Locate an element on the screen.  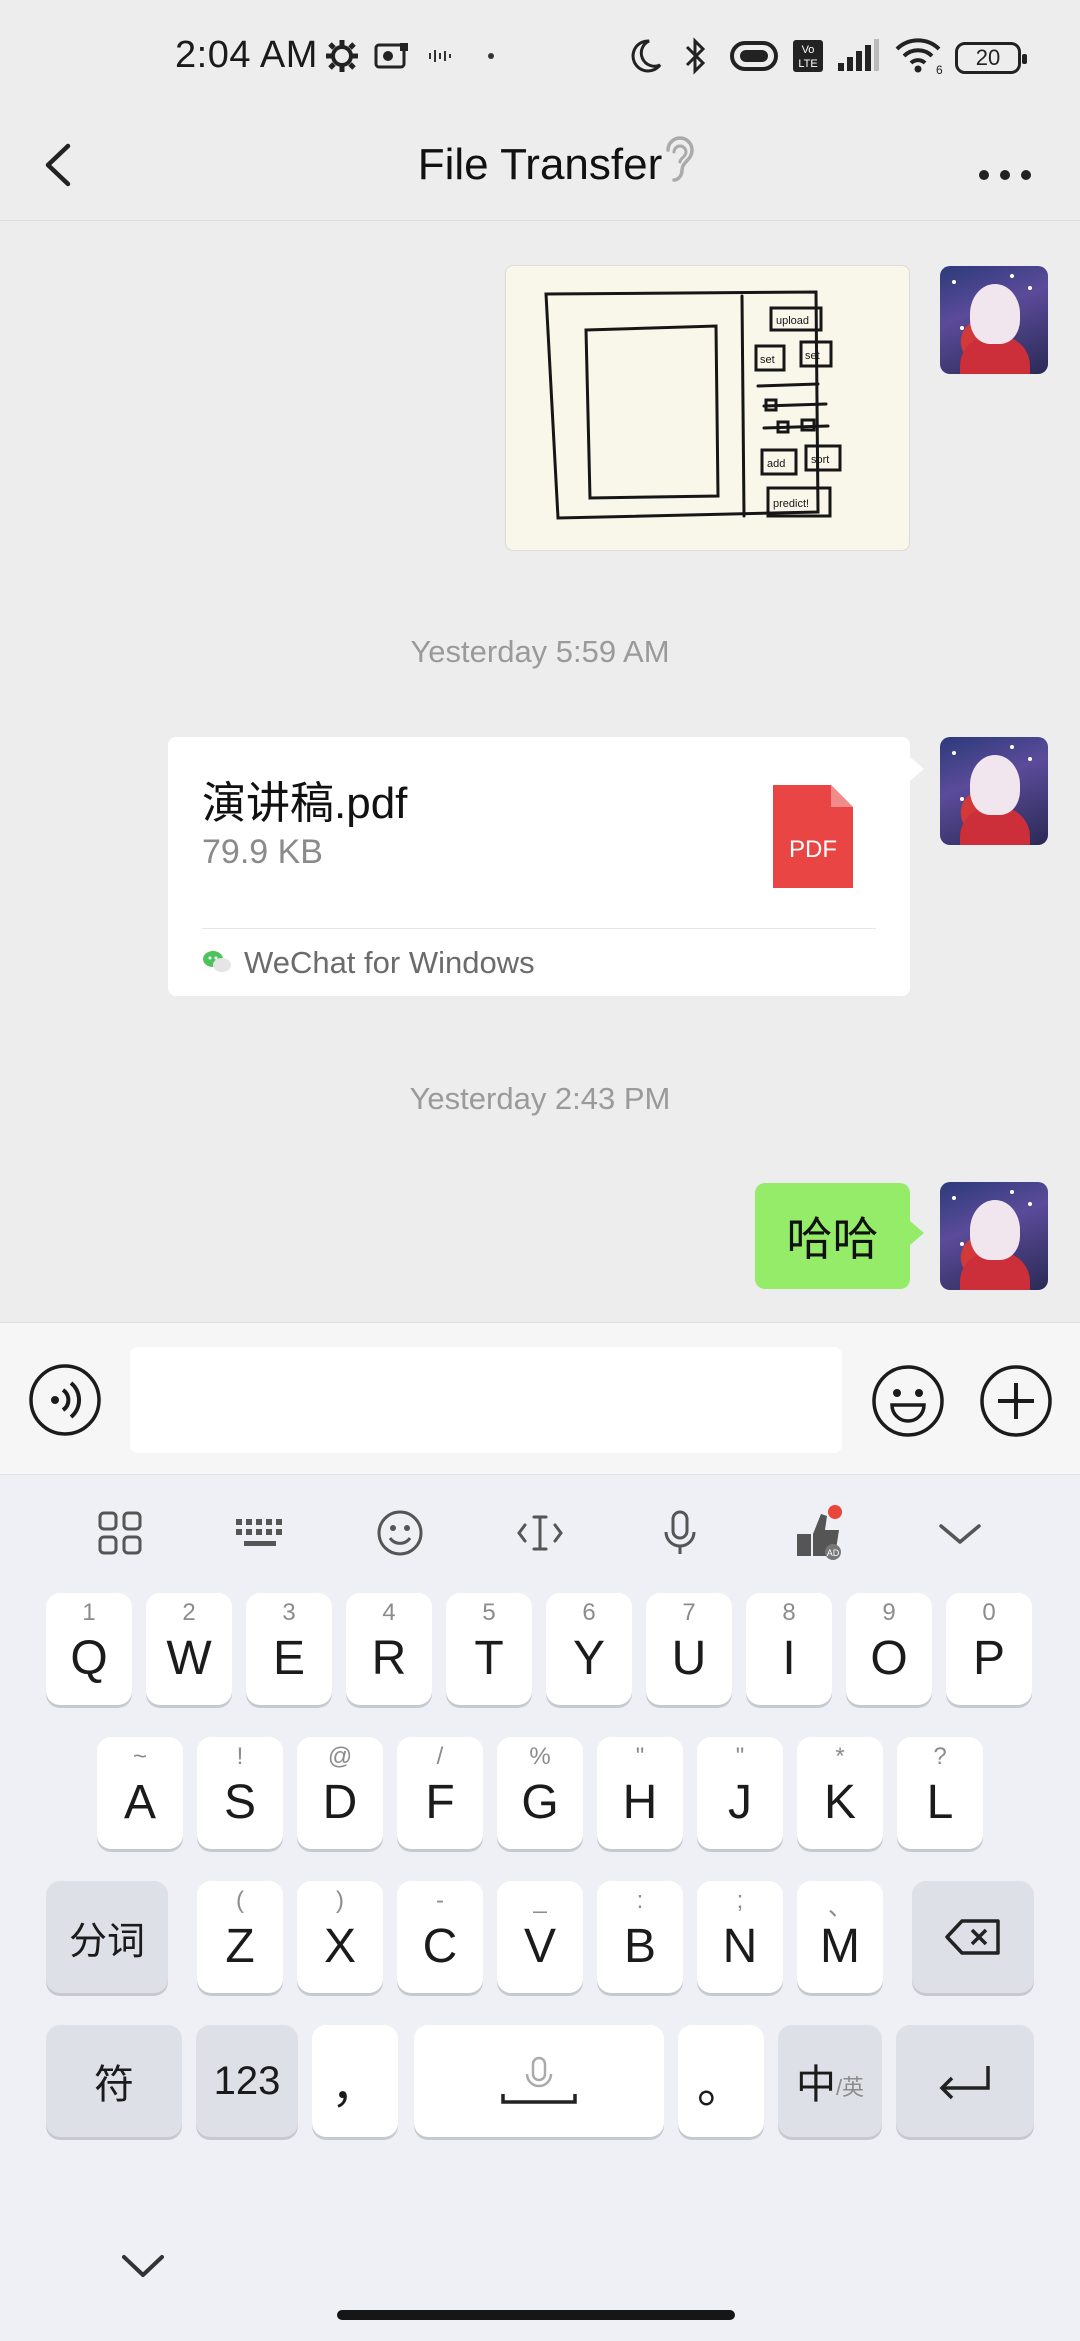
voice-input-button is located at coordinates (65, 1400).